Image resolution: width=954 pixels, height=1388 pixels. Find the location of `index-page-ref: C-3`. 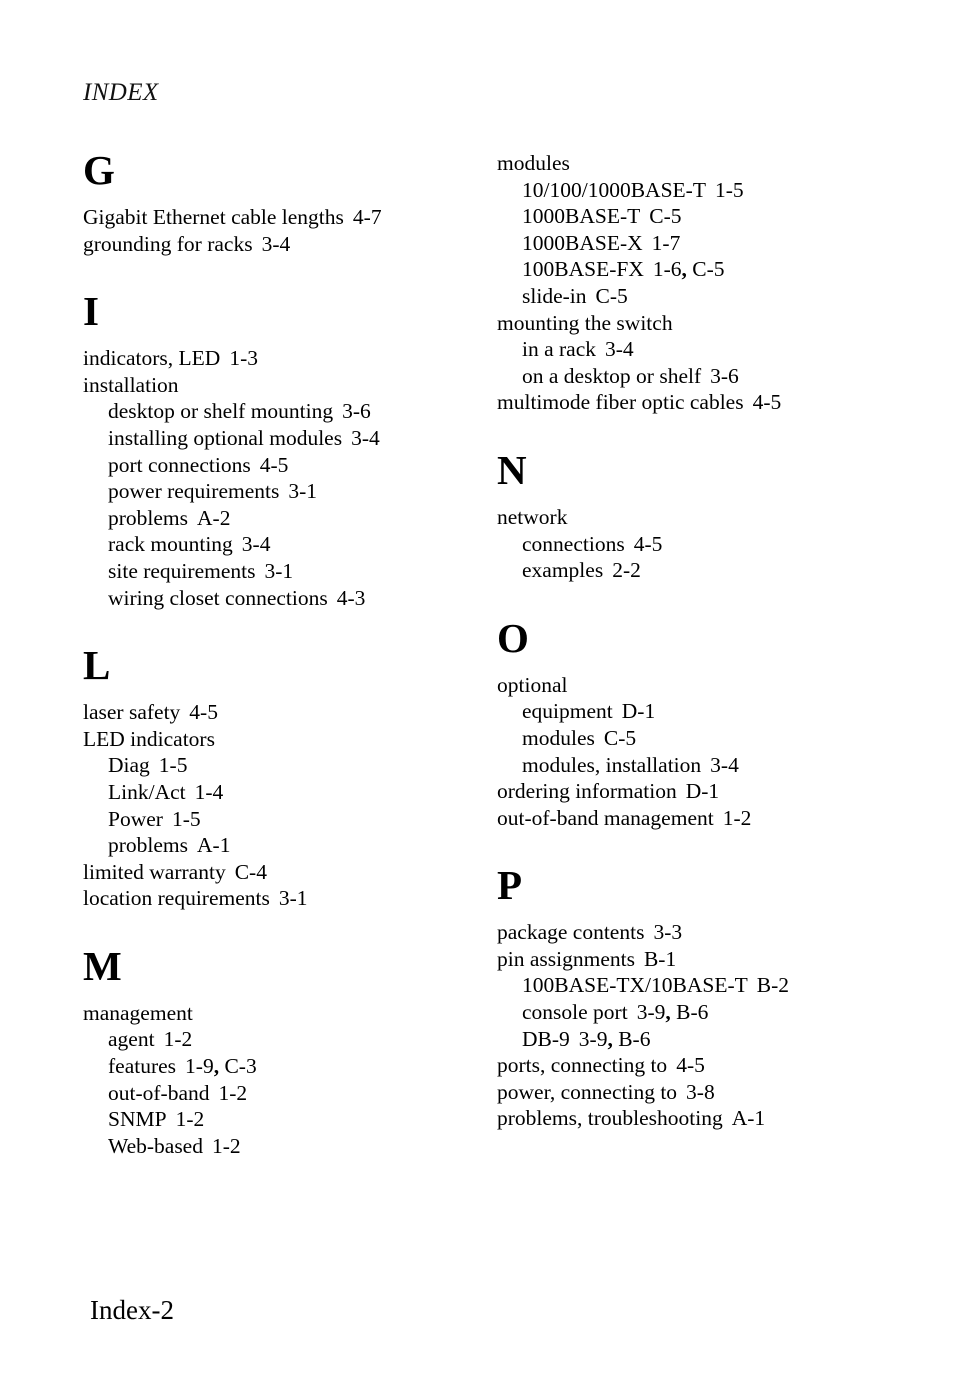

index-page-ref: C-3 is located at coordinates (240, 1066).